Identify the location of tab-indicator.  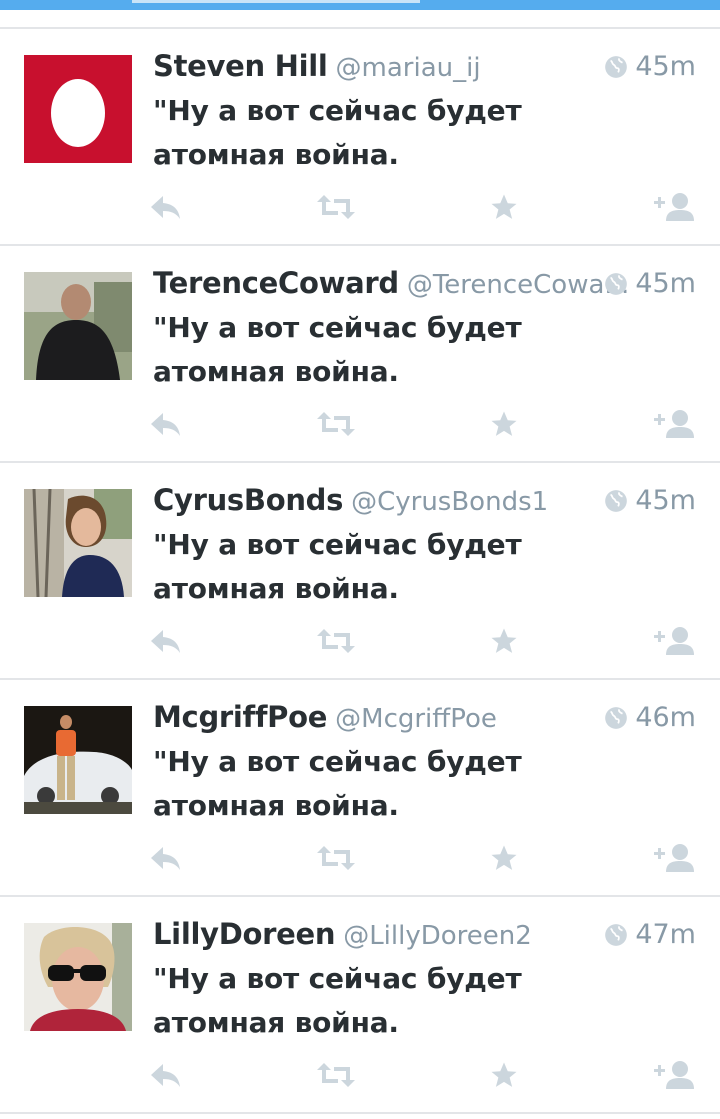
(276, 1).